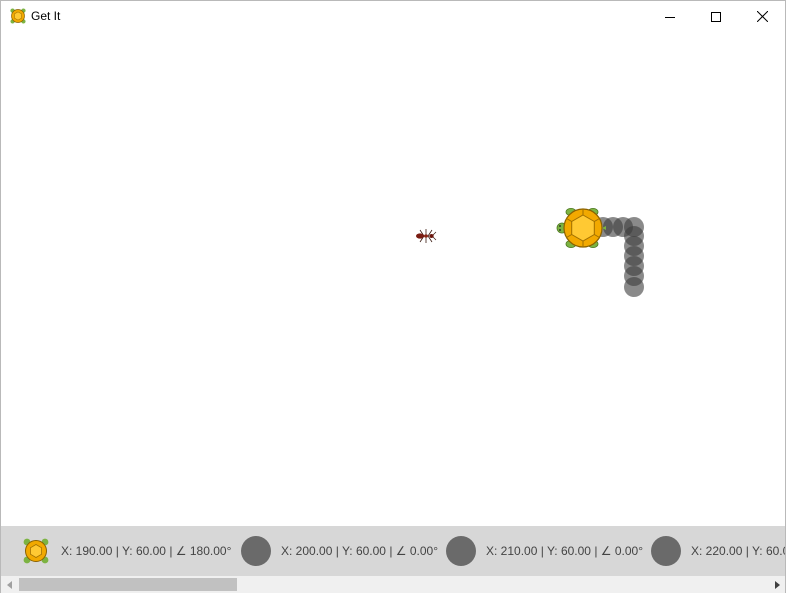 Image resolution: width=786 pixels, height=593 pixels. Describe the element at coordinates (393, 584) in the screenshot. I see `horizontal-scrollbar` at that location.